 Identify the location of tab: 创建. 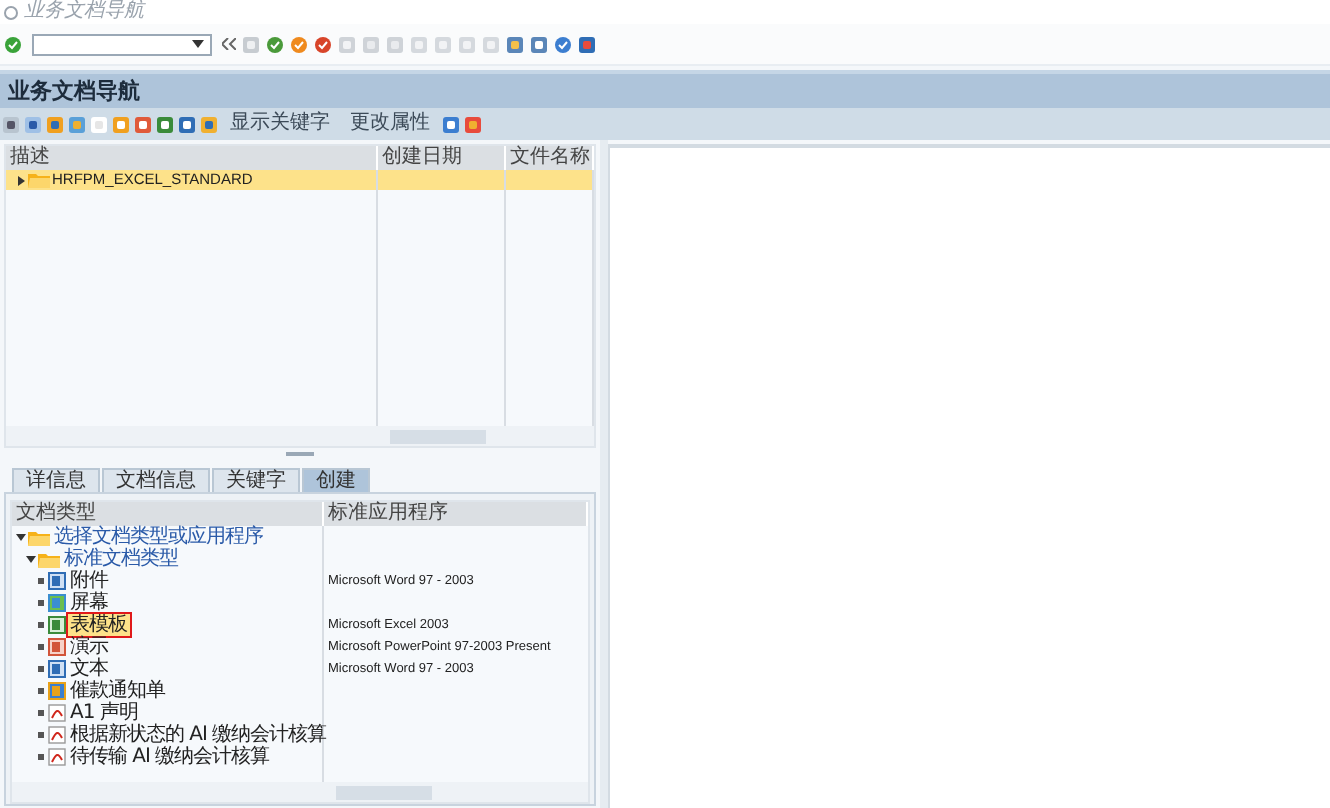
(336, 480).